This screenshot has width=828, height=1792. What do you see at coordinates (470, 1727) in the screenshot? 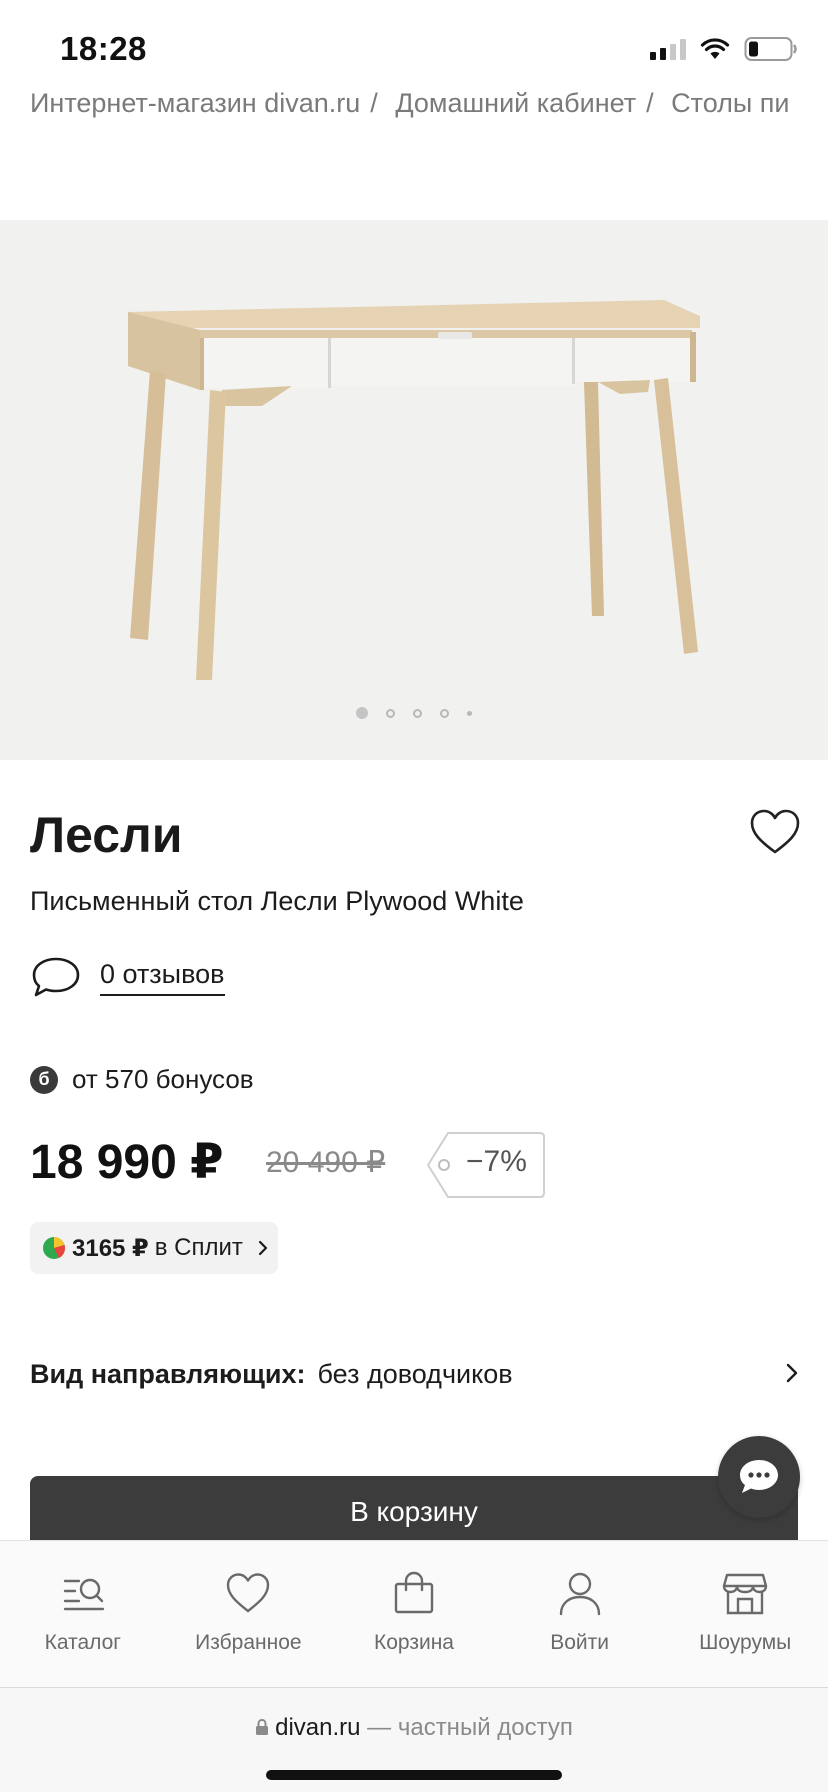
I see `url-private-note: — частный доступ` at bounding box center [470, 1727].